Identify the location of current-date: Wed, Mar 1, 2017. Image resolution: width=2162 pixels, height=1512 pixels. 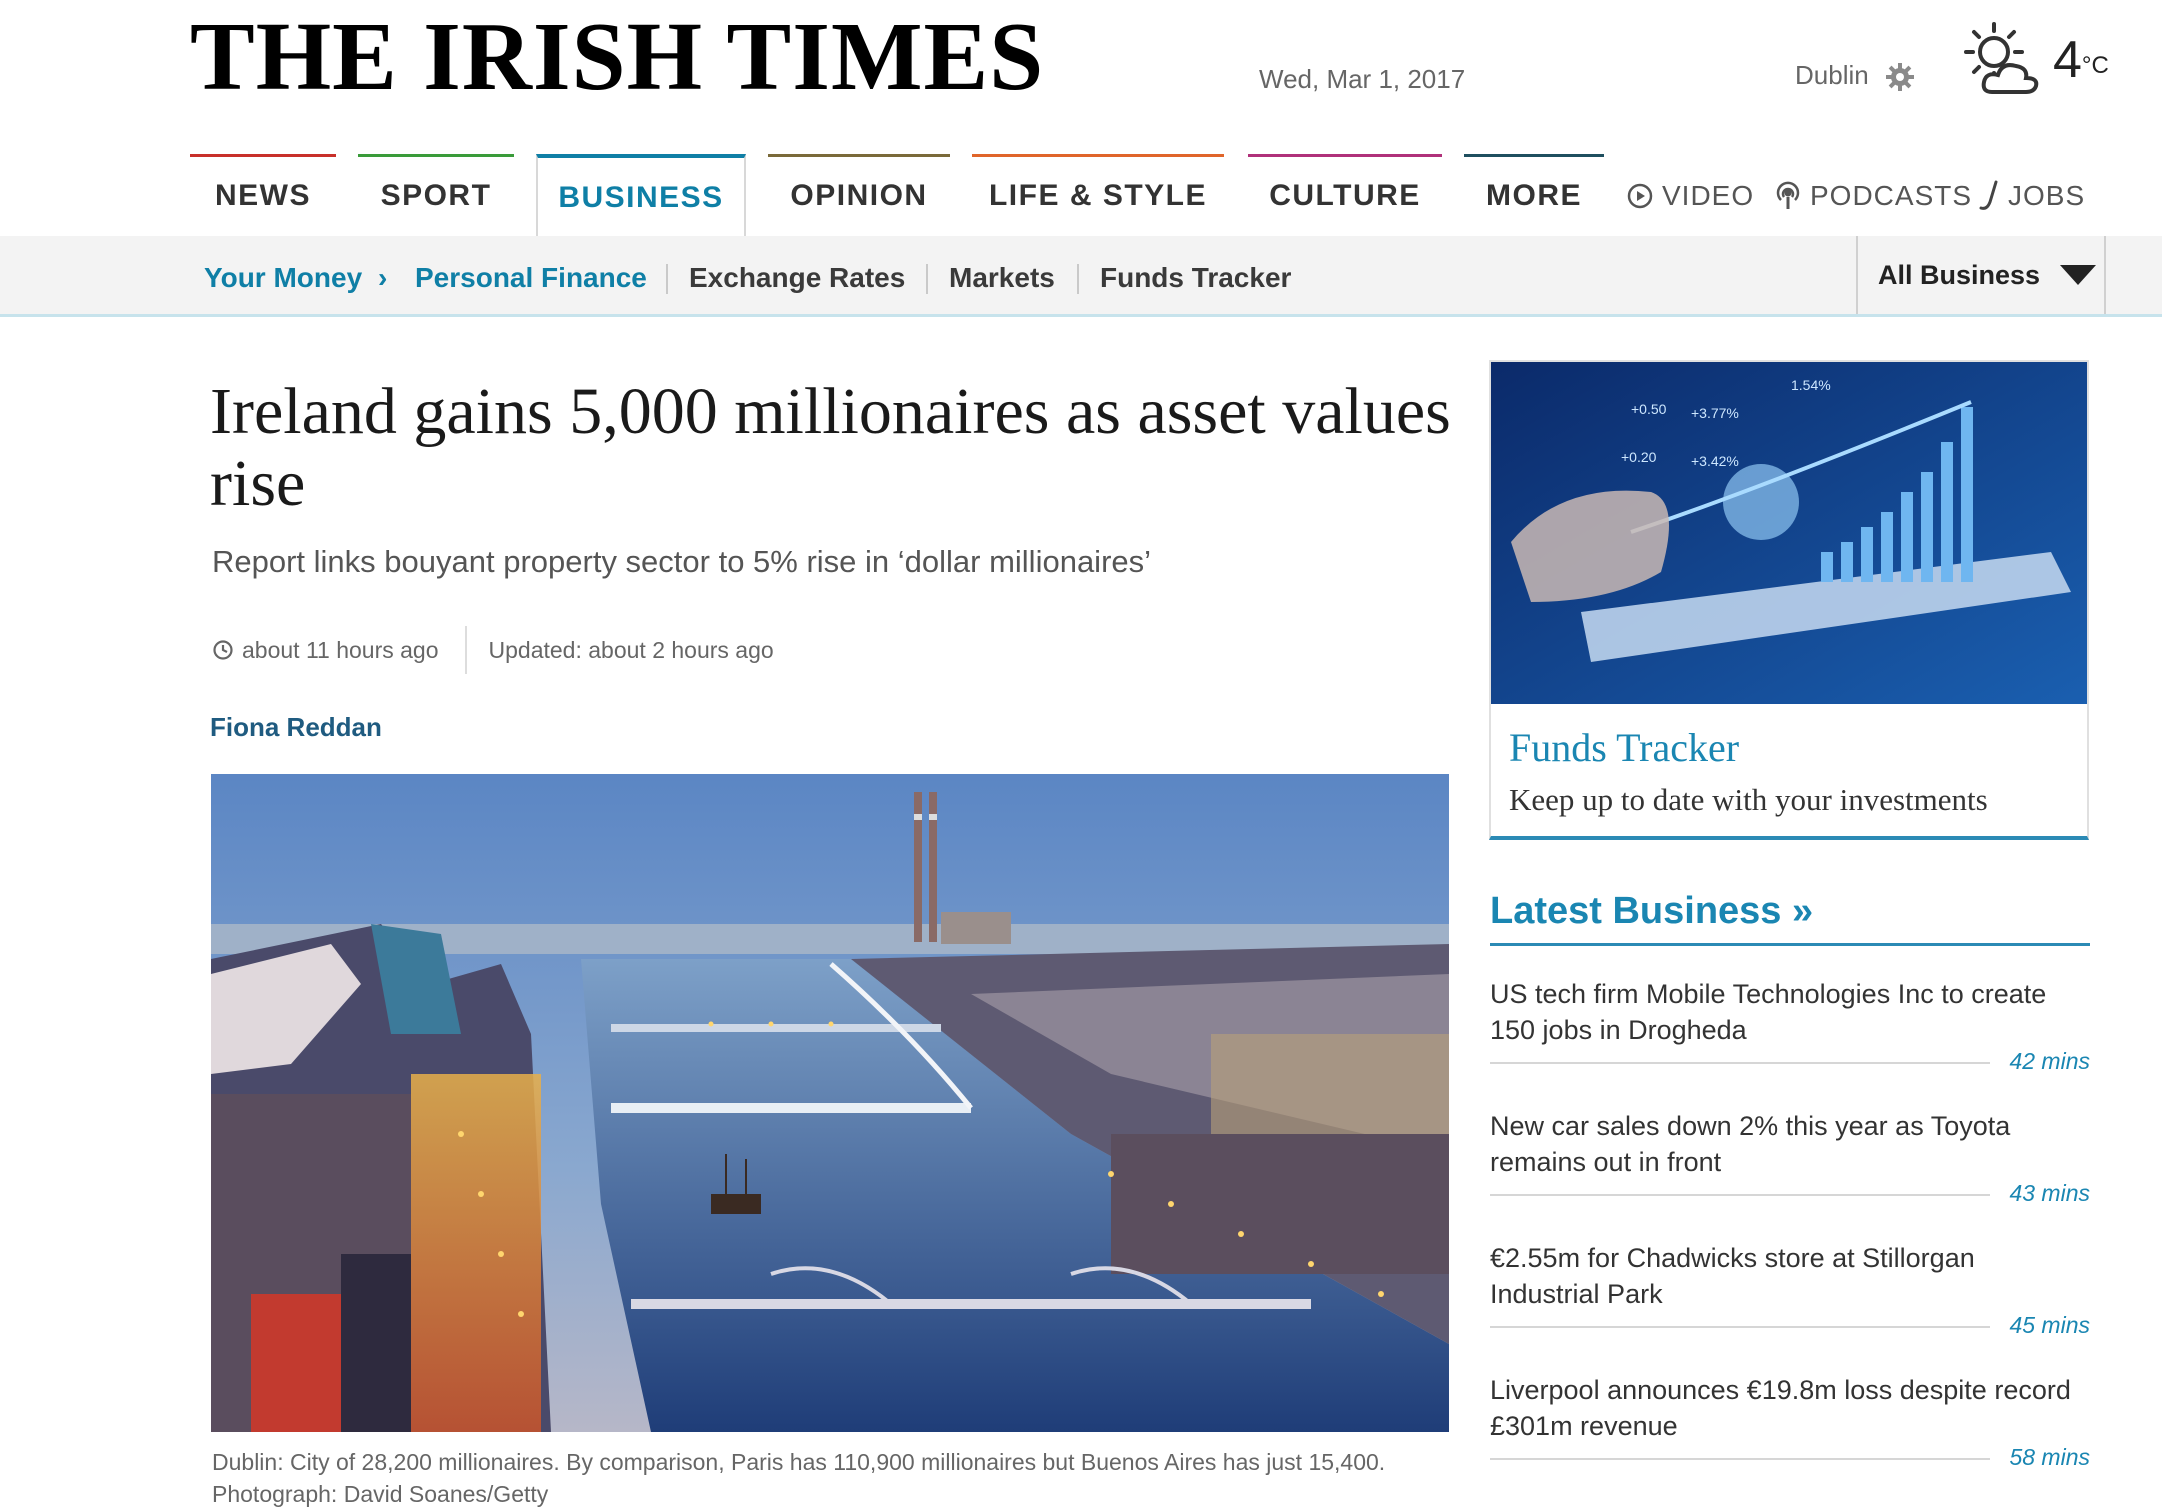
(1362, 79).